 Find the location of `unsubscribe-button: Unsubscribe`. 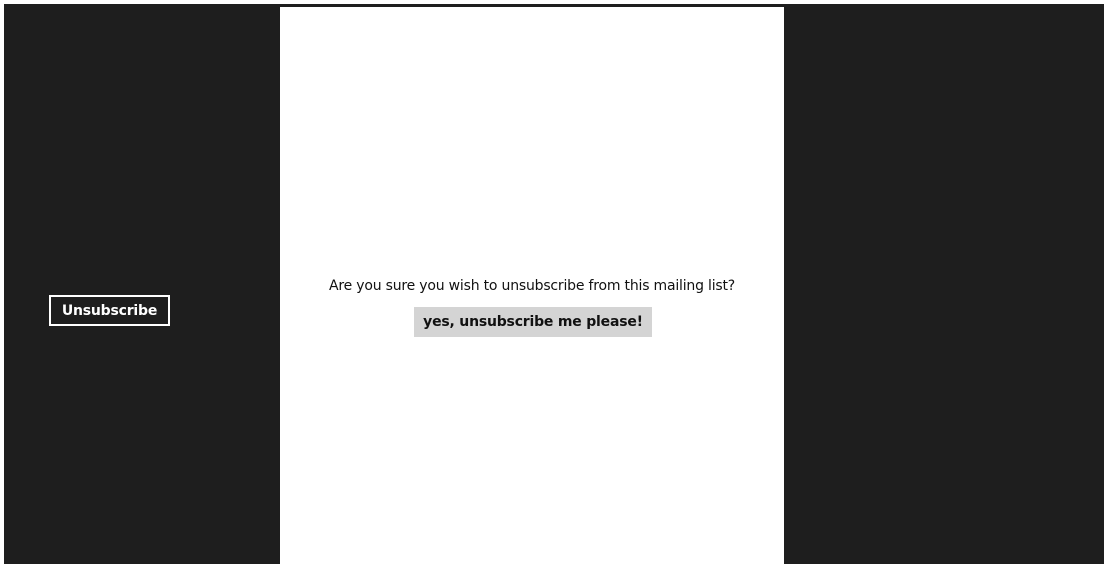

unsubscribe-button: Unsubscribe is located at coordinates (109, 310).